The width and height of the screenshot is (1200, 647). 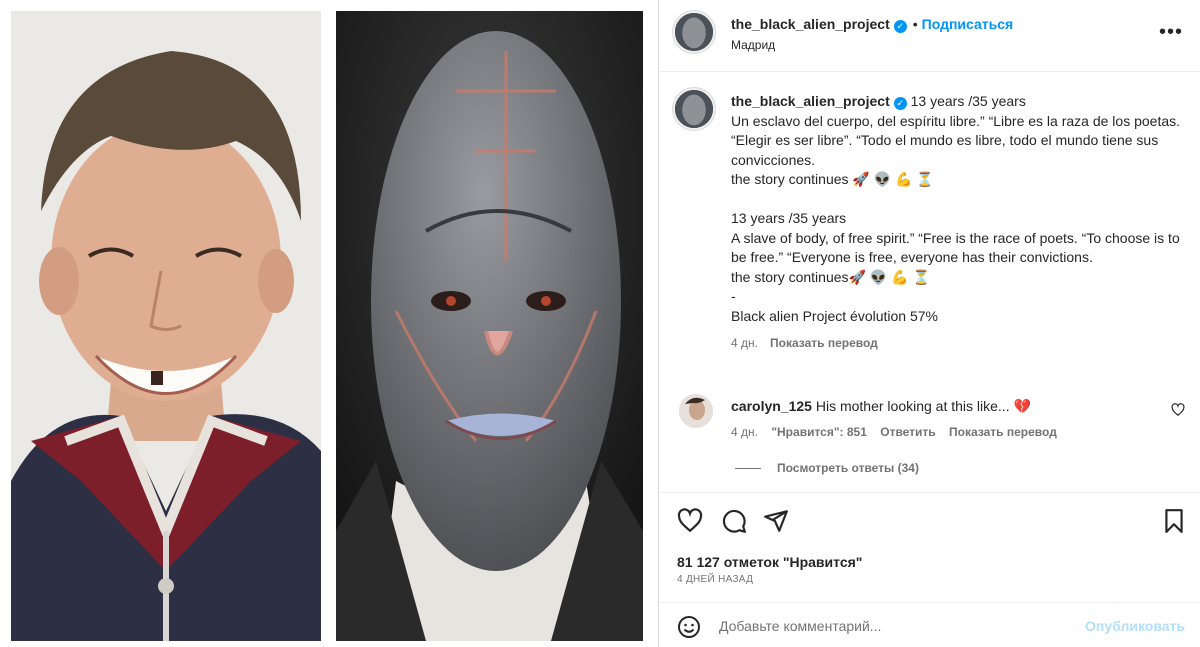 I want to click on follow-button: Подписаться, so click(x=968, y=24).